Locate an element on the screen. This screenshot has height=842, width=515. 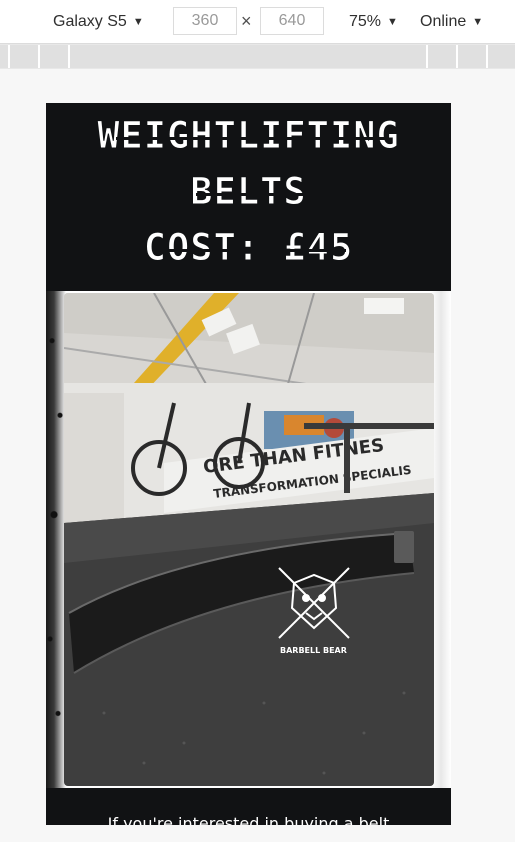
network-throttle-select: Online ▼ is located at coordinates (451, 22).